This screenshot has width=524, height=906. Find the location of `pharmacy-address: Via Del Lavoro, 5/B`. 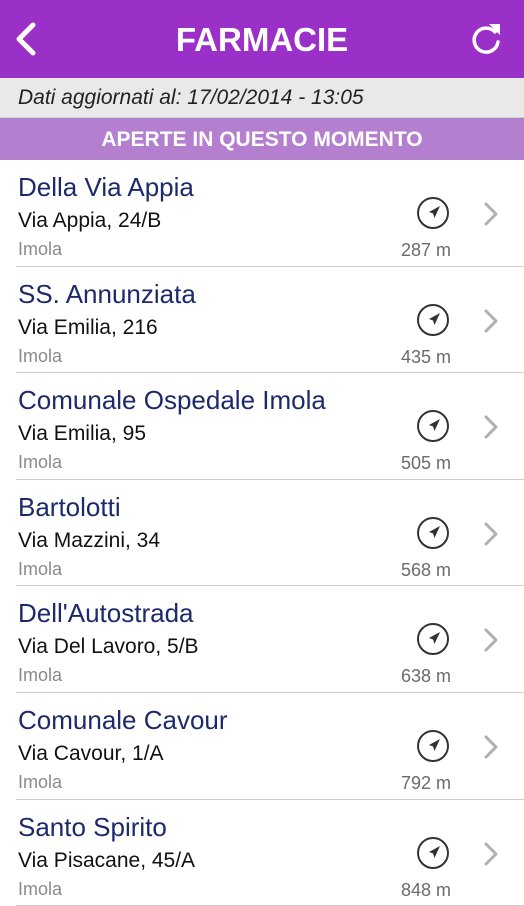

pharmacy-address: Via Del Lavoro, 5/B is located at coordinates (108, 647).